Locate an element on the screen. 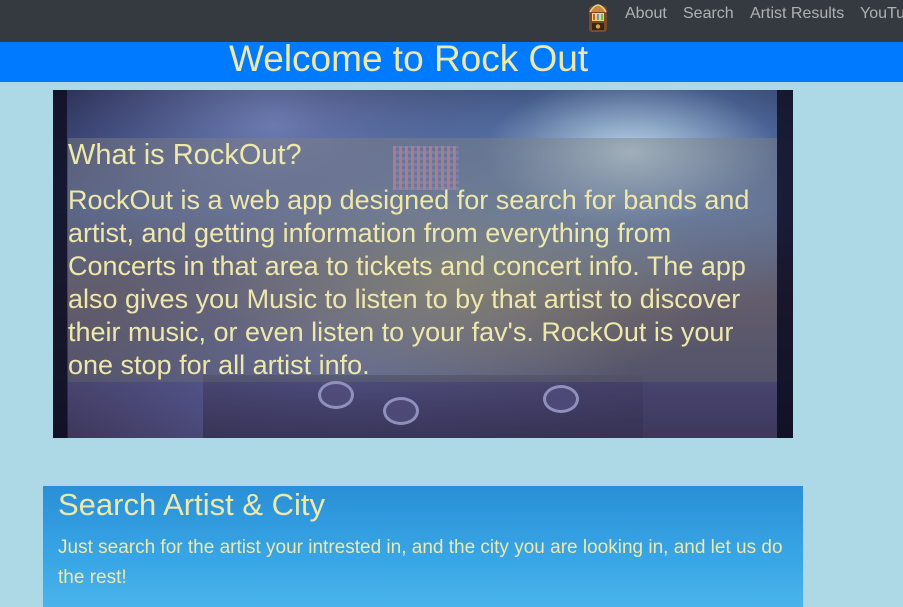 The height and width of the screenshot is (607, 903). hero-heading: What is RockOut? is located at coordinates (185, 155).